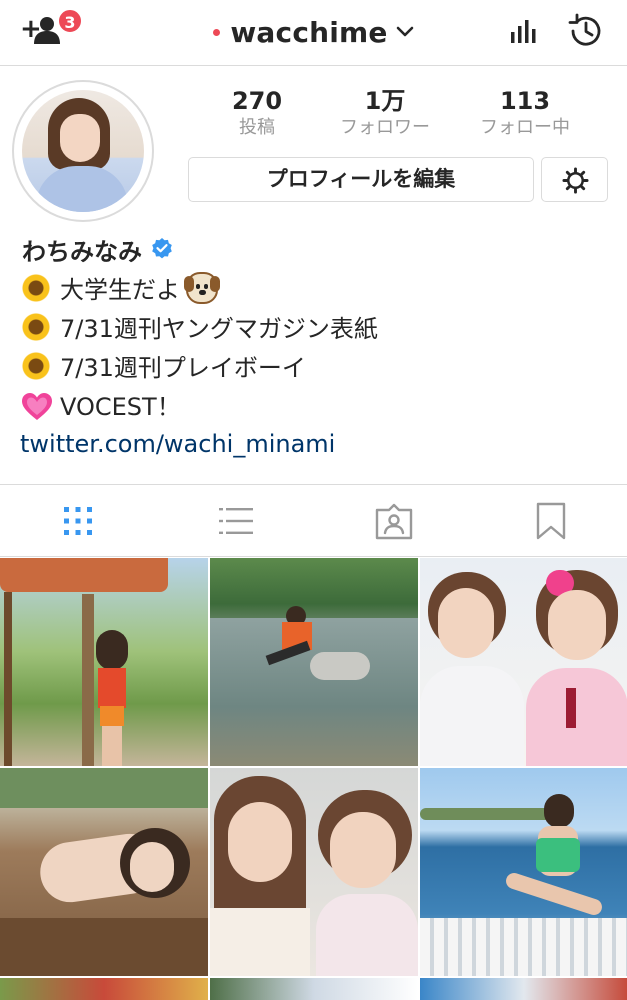 The image size is (627, 1000). I want to click on tab-list-view, so click(236, 521).